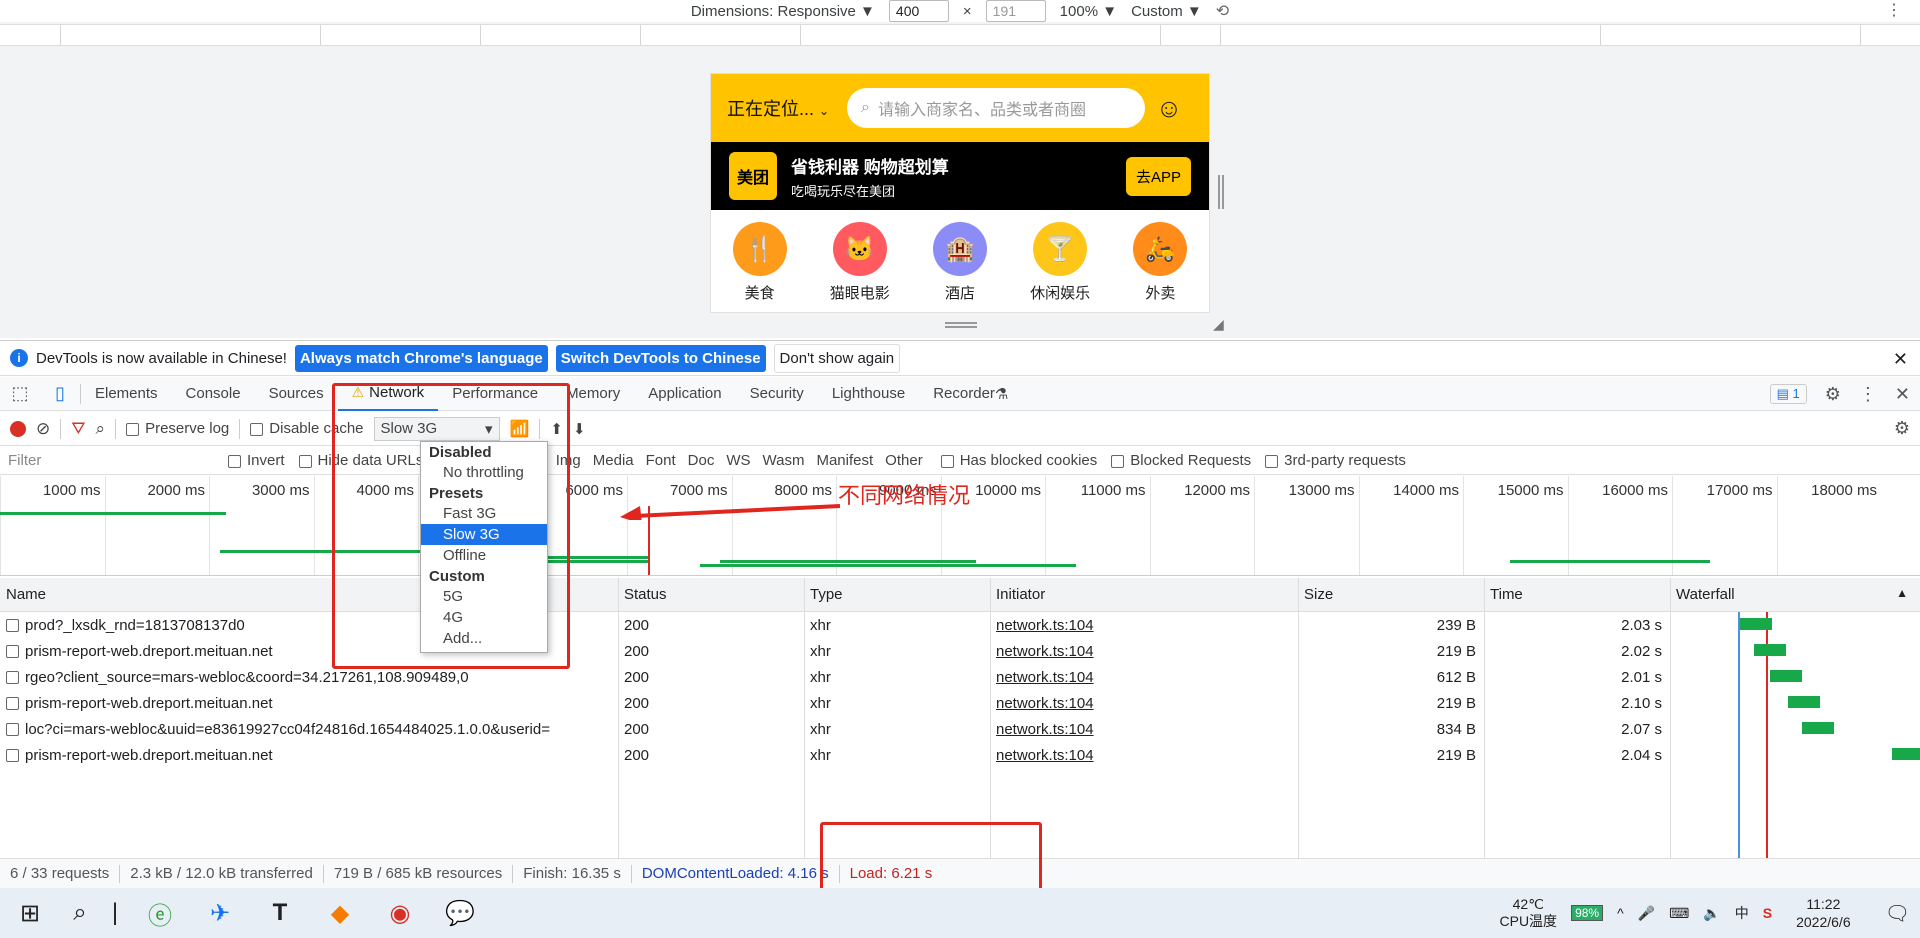 The width and height of the screenshot is (1920, 938). What do you see at coordinates (1391, 594) in the screenshot?
I see `col-size: Size` at bounding box center [1391, 594].